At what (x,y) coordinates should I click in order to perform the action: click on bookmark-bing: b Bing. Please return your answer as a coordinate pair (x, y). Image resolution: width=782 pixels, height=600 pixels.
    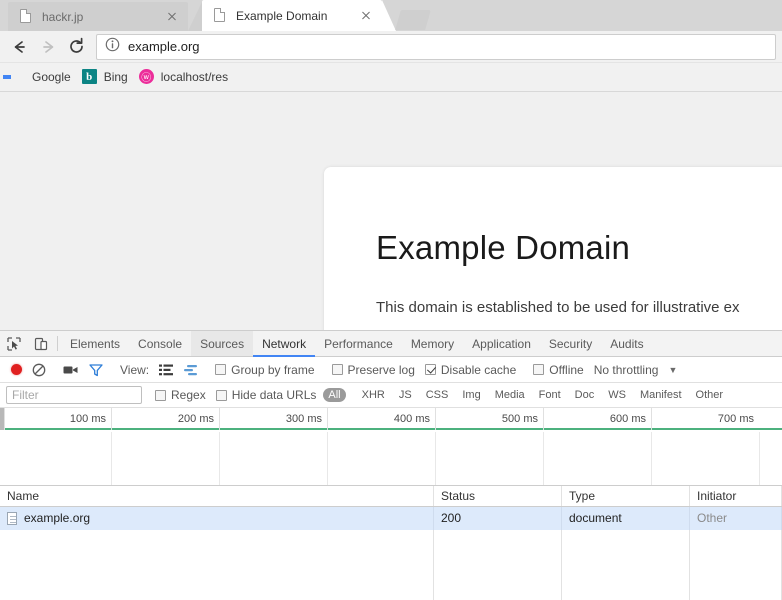
    Looking at the image, I should click on (107, 77).